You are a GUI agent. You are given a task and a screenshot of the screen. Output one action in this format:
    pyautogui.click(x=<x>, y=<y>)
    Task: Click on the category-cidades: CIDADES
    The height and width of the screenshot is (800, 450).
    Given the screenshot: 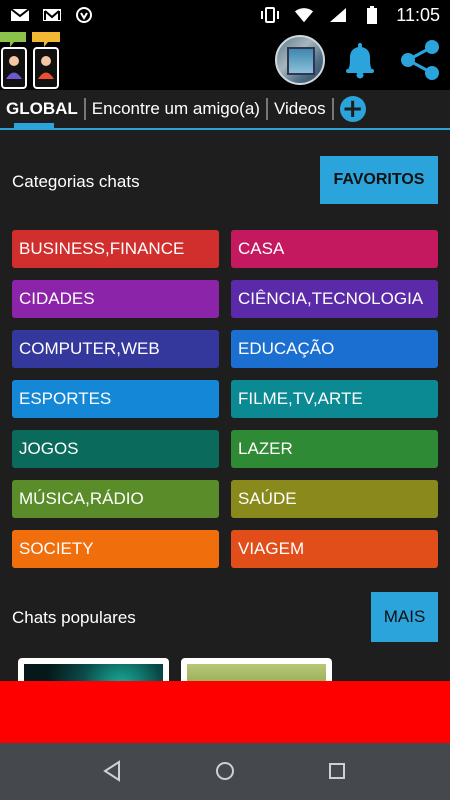 What is the action you would take?
    pyautogui.click(x=115, y=299)
    